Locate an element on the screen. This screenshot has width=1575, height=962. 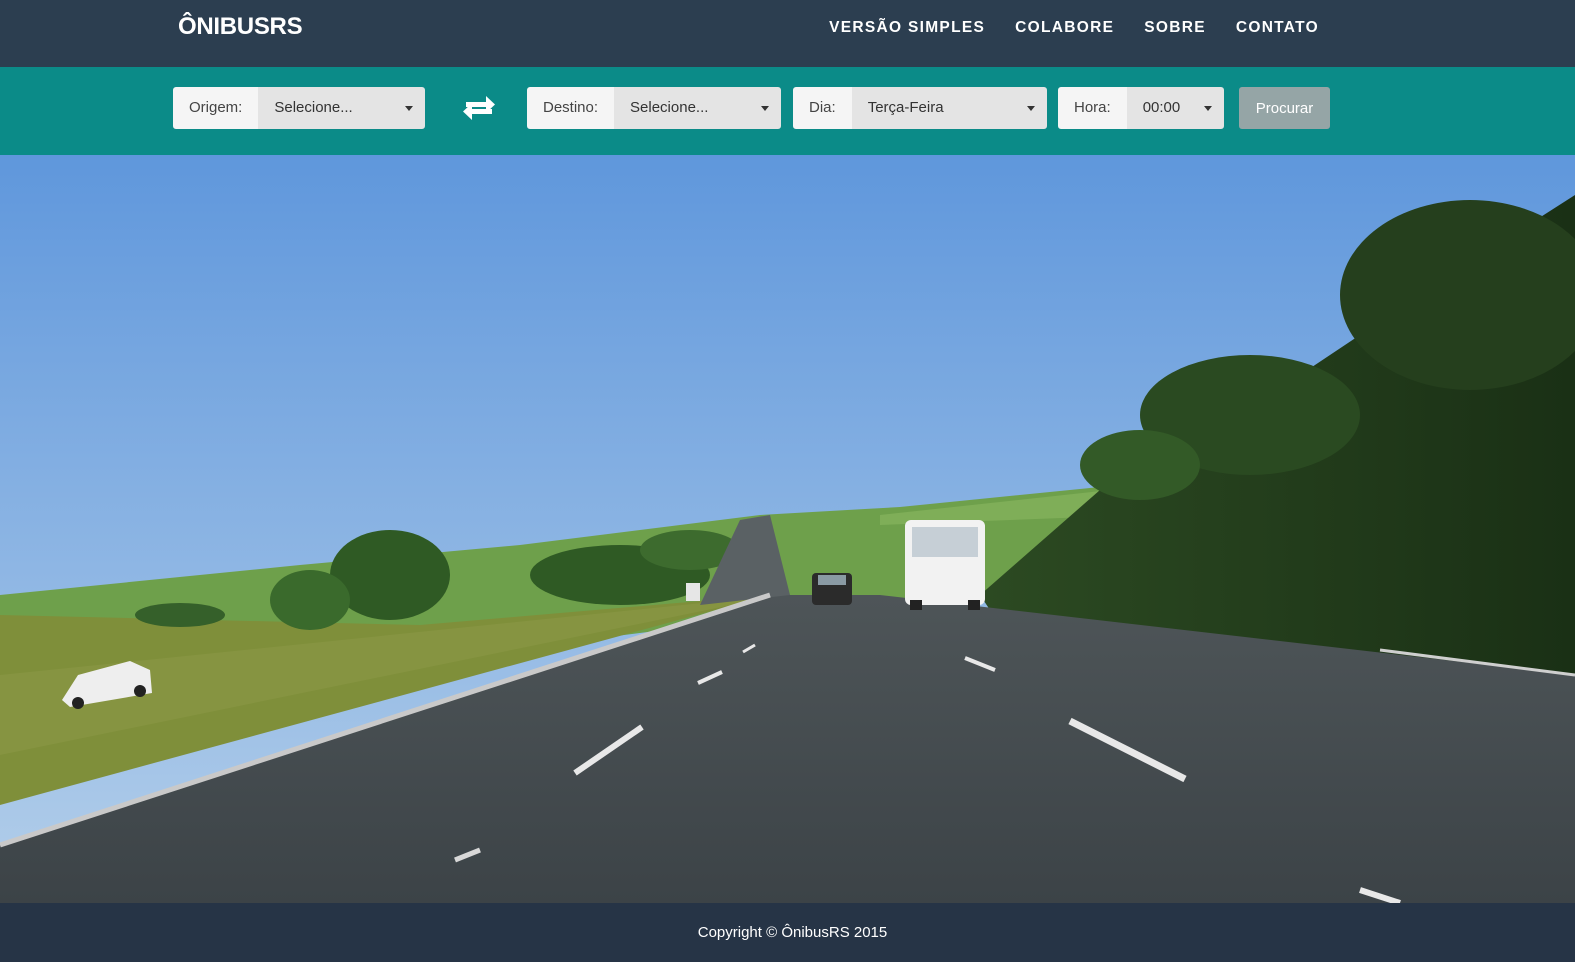
hour-label: Hora: is located at coordinates (1092, 108).